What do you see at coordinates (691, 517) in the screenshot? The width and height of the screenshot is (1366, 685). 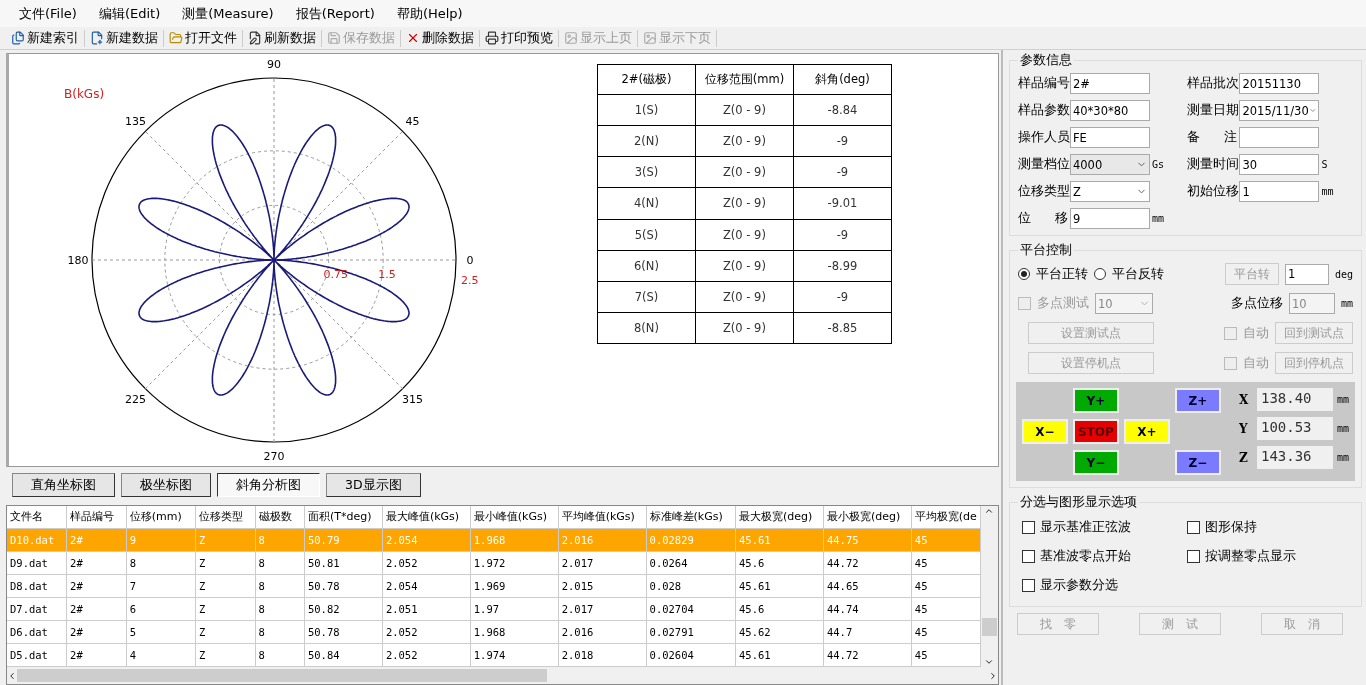 I see `column-header: 标准峰差(kGs)` at bounding box center [691, 517].